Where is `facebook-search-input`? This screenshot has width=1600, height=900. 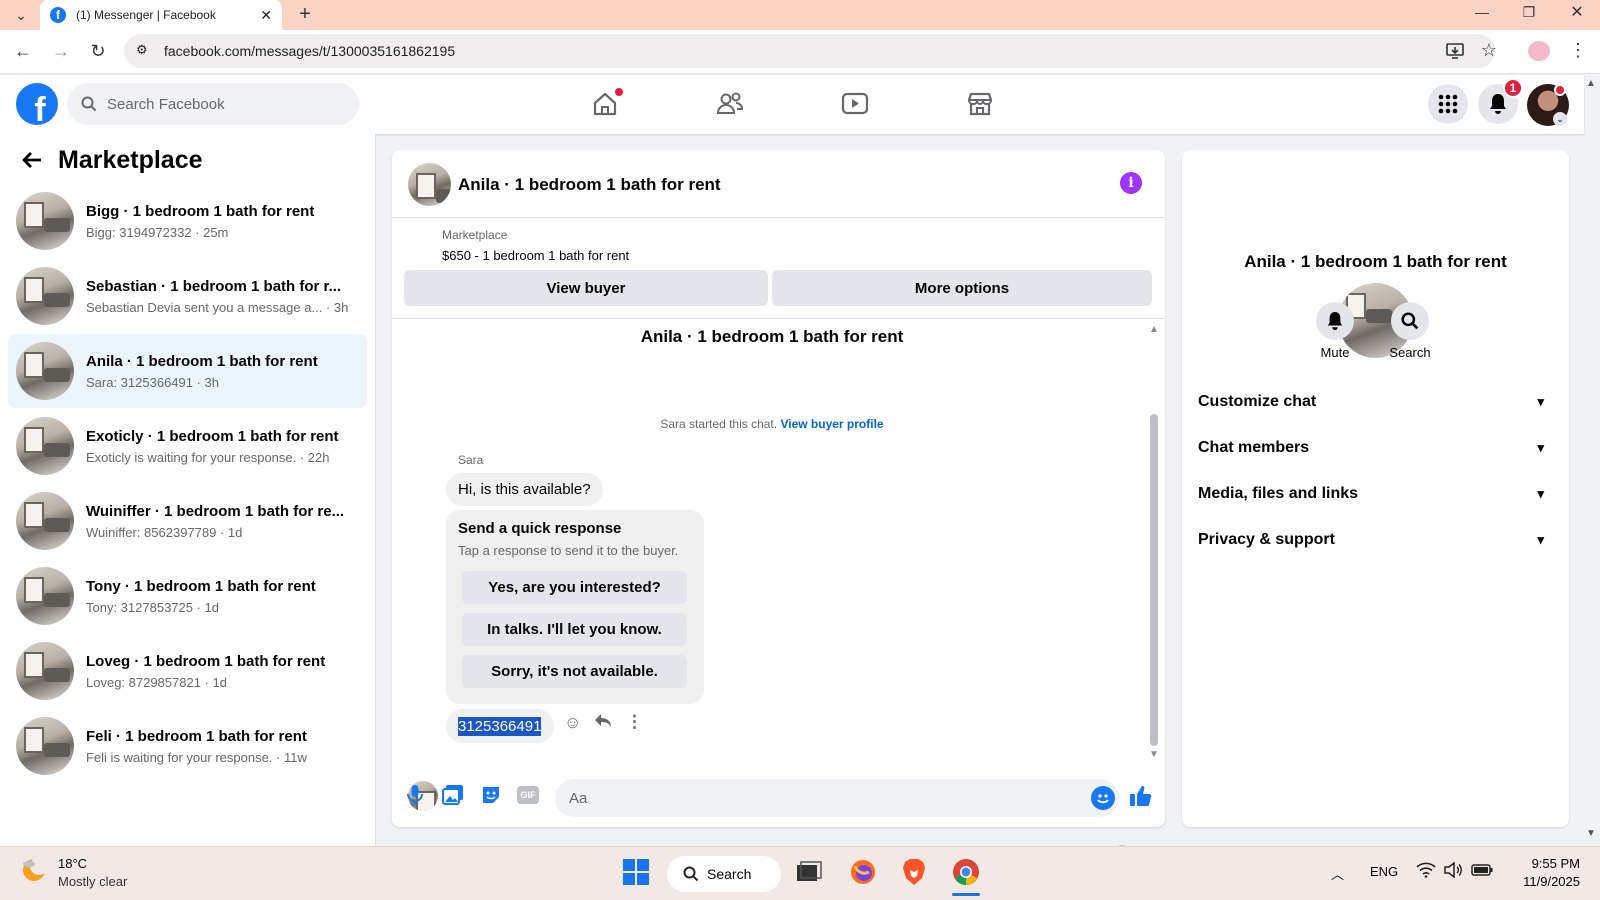
facebook-search-input is located at coordinates (217, 104).